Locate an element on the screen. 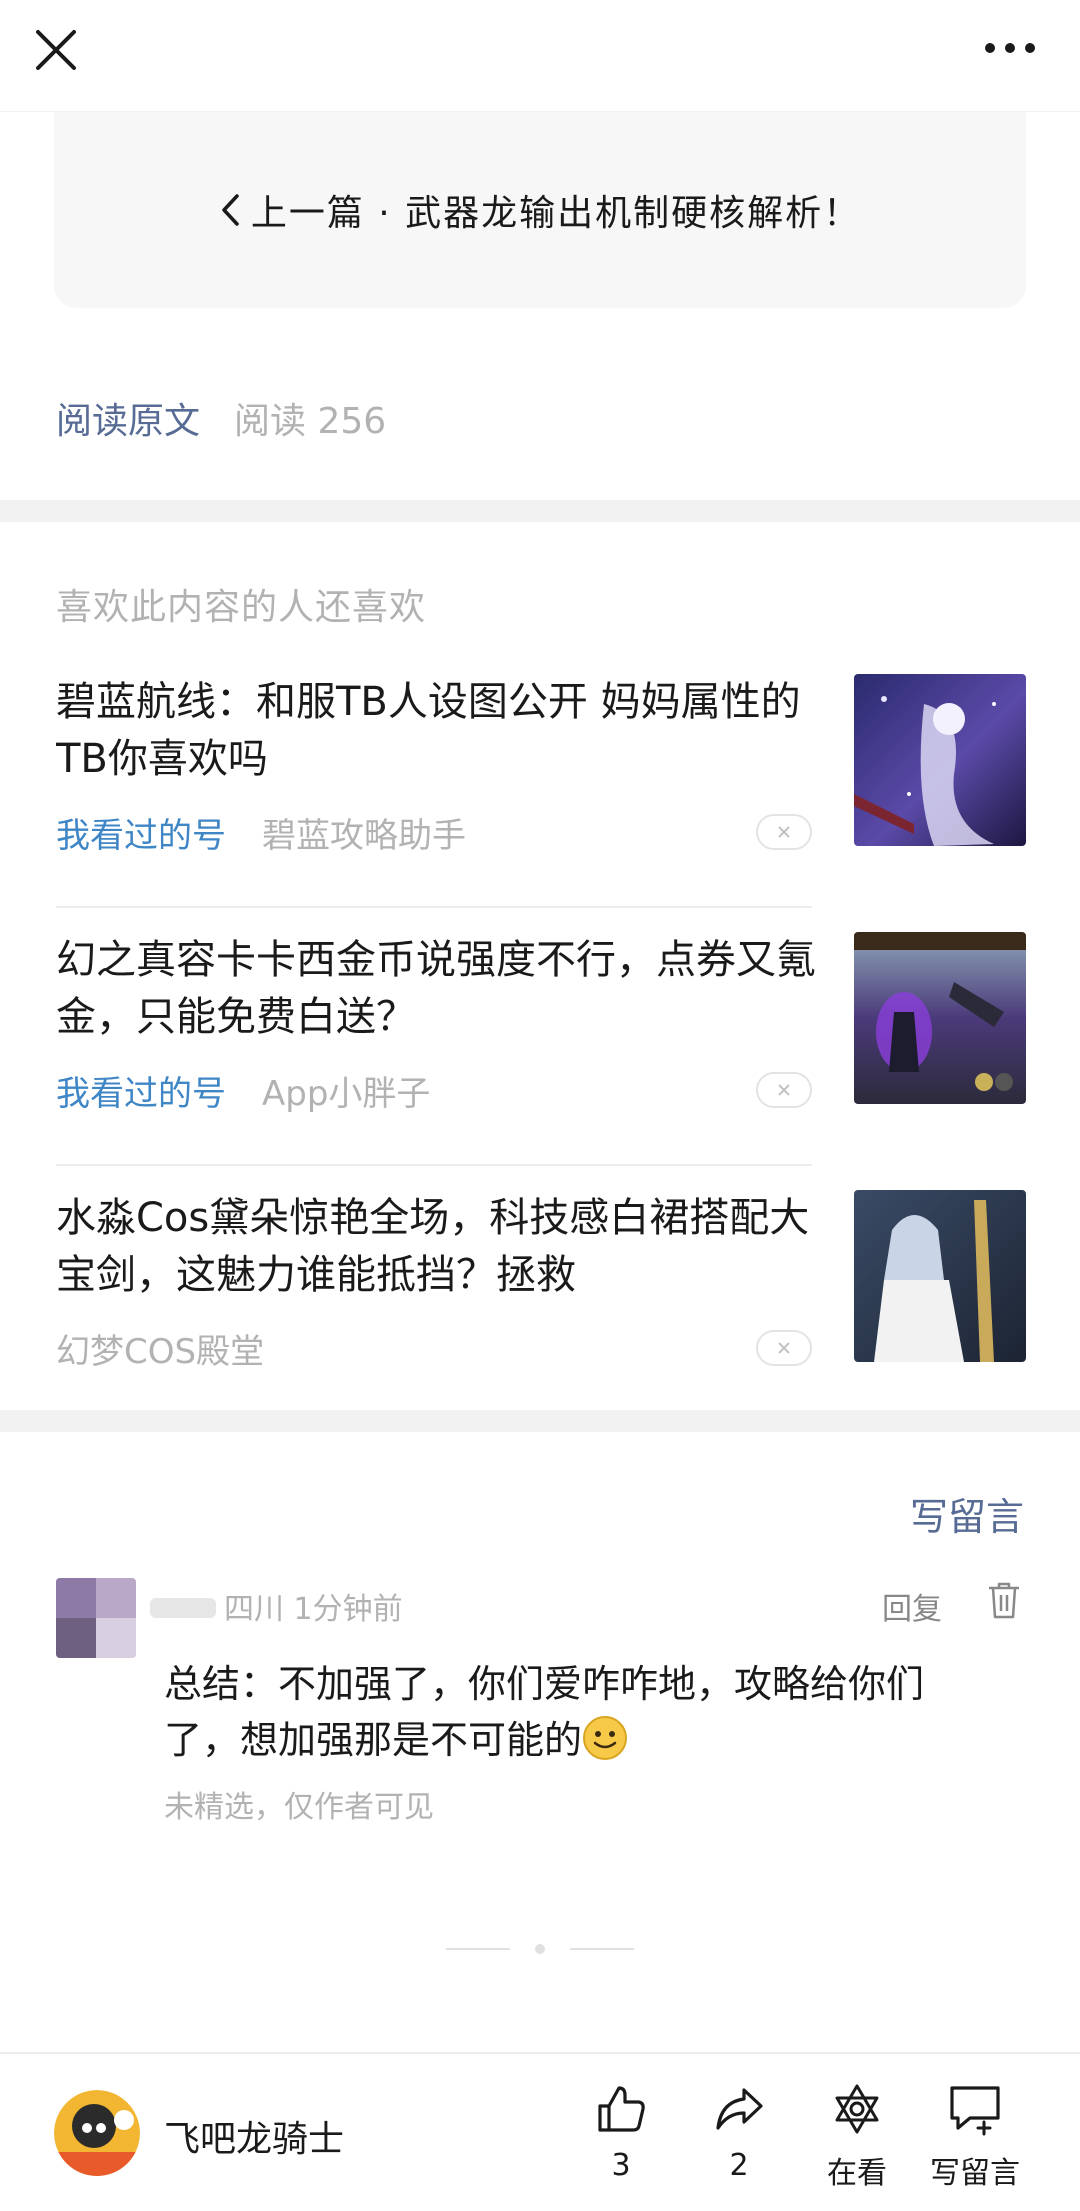 This screenshot has height=2211, width=1080. read-original-link: 阅读原文 is located at coordinates (128, 418).